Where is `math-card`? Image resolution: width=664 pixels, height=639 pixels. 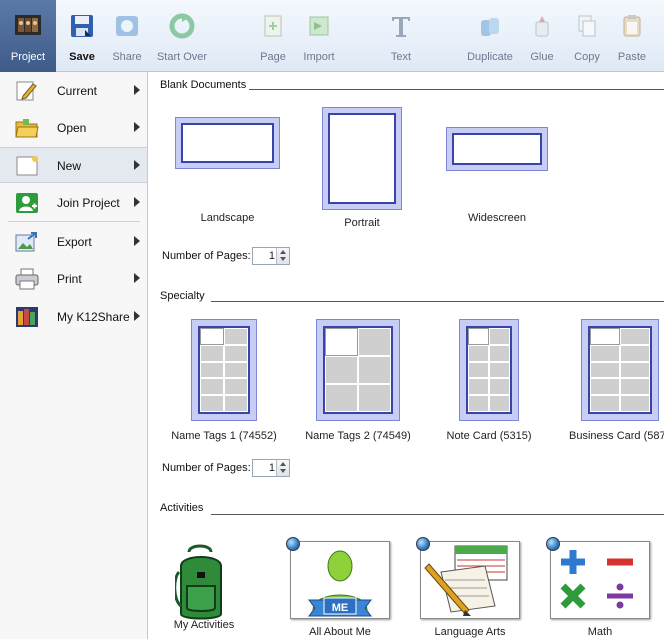
math-card is located at coordinates (600, 580).